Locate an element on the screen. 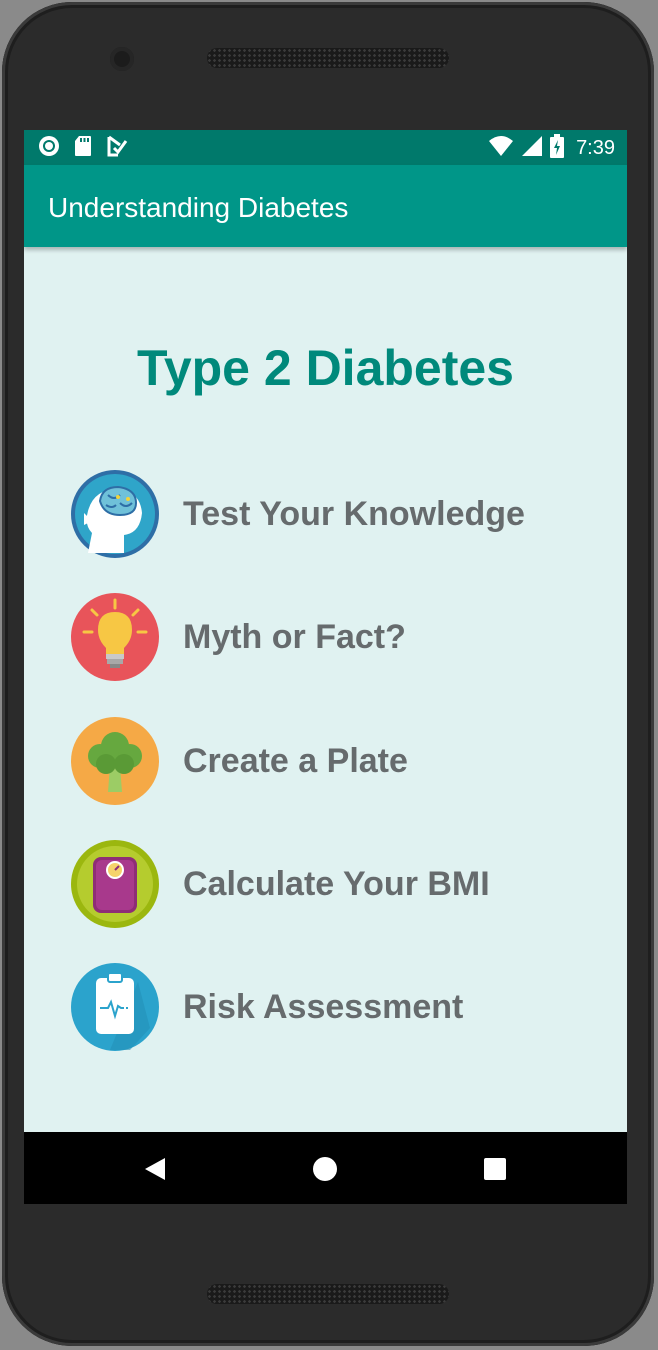 This screenshot has height=1350, width=658. bottom-speaker-grille is located at coordinates (328, 1294).